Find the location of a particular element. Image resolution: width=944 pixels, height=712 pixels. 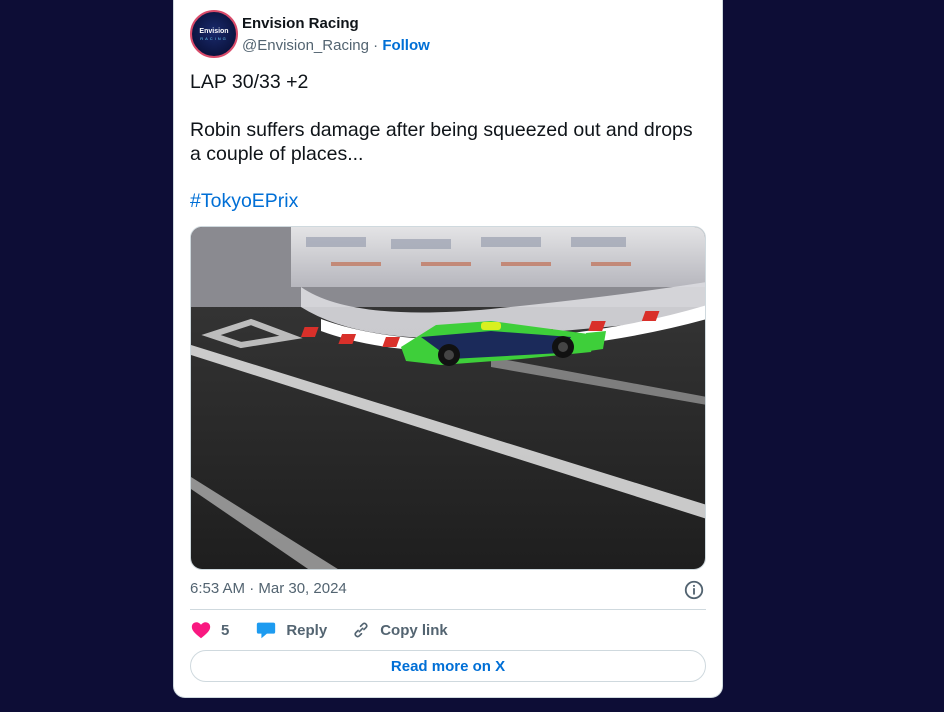

handle-row: @Envision_Racing · Follow is located at coordinates (336, 45).